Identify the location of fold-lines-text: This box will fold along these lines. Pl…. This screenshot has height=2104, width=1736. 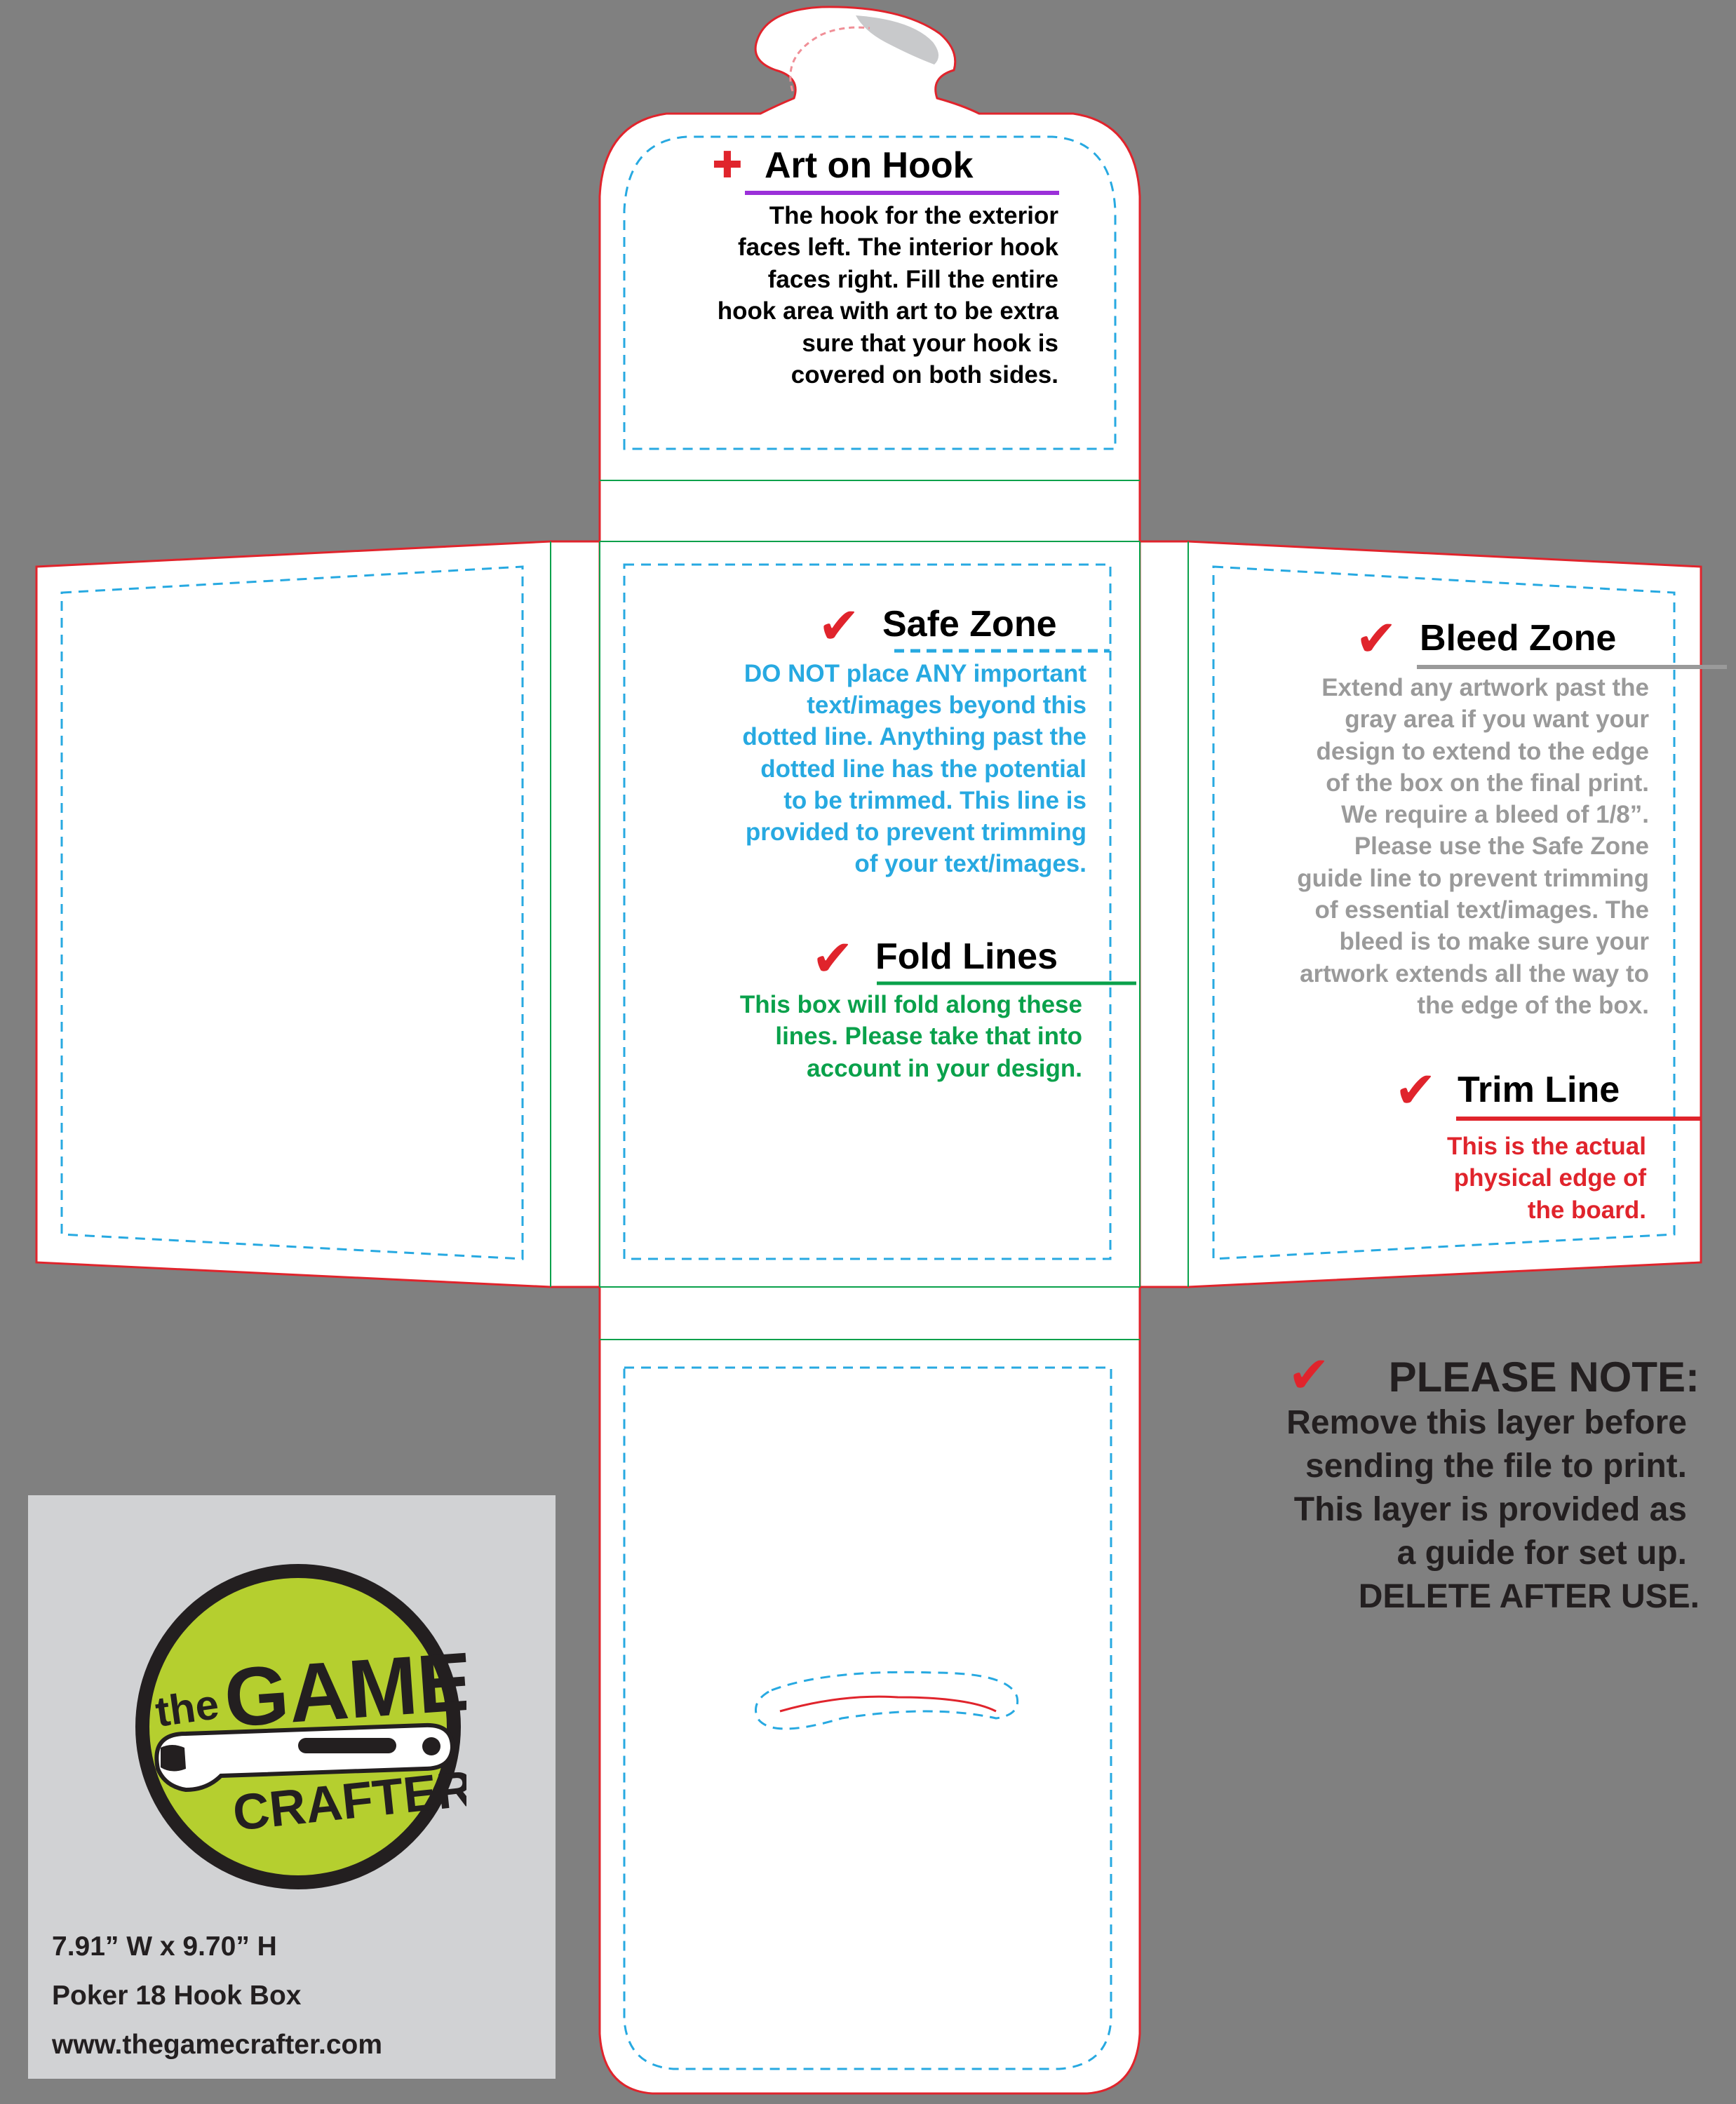
(910, 1036).